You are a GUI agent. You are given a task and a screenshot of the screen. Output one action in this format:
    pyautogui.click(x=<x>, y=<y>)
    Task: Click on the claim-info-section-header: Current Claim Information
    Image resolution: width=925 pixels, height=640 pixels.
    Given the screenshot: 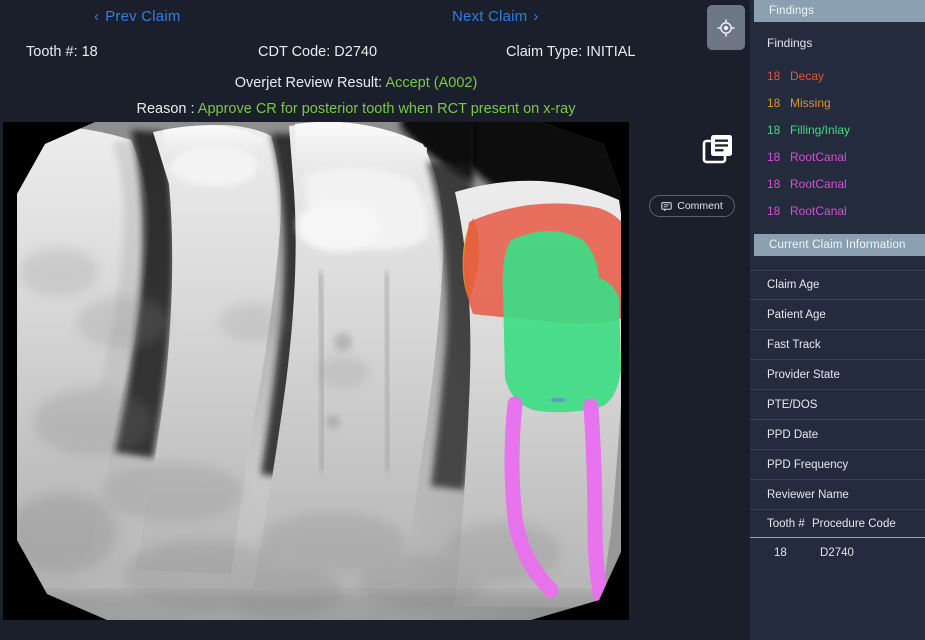 What is the action you would take?
    pyautogui.click(x=837, y=245)
    